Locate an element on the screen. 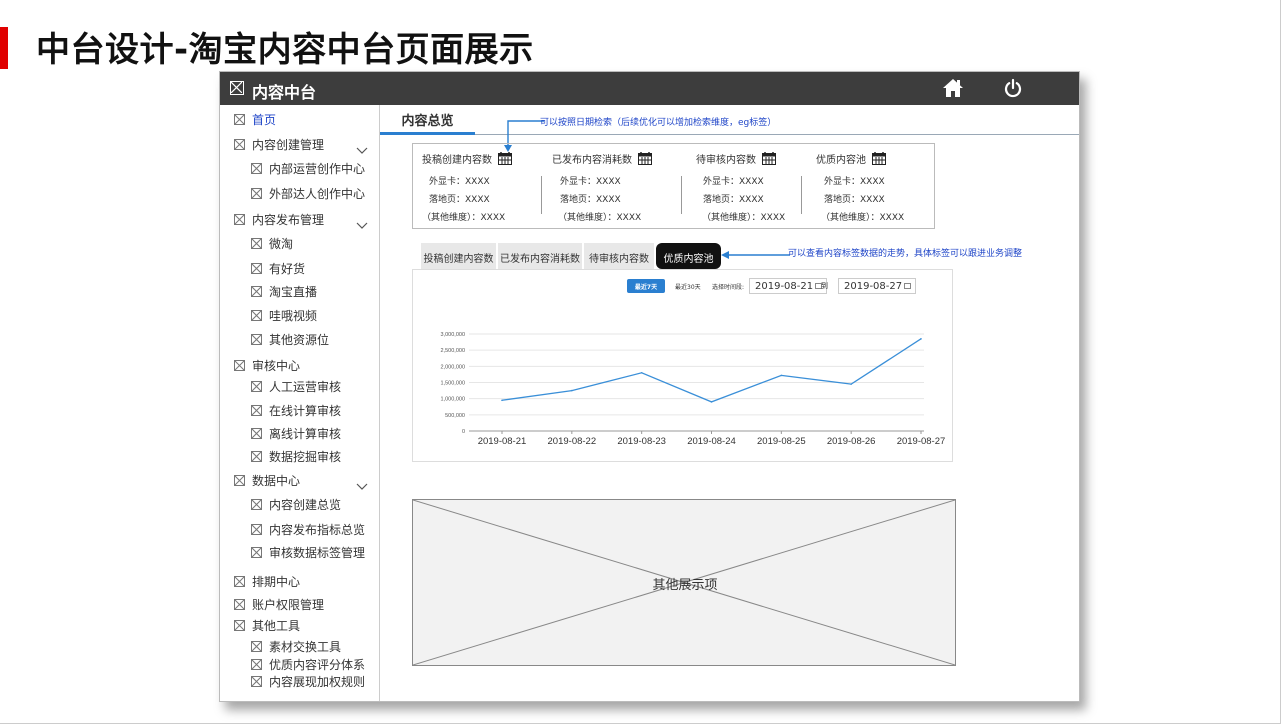 The width and height of the screenshot is (1281, 724). sidebar-item: 其他资源位 is located at coordinates (290, 339).